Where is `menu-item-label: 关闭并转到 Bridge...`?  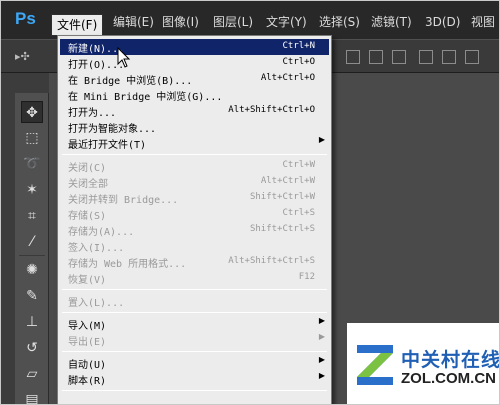
menu-item-label: 关闭并转到 Bridge... is located at coordinates (123, 200).